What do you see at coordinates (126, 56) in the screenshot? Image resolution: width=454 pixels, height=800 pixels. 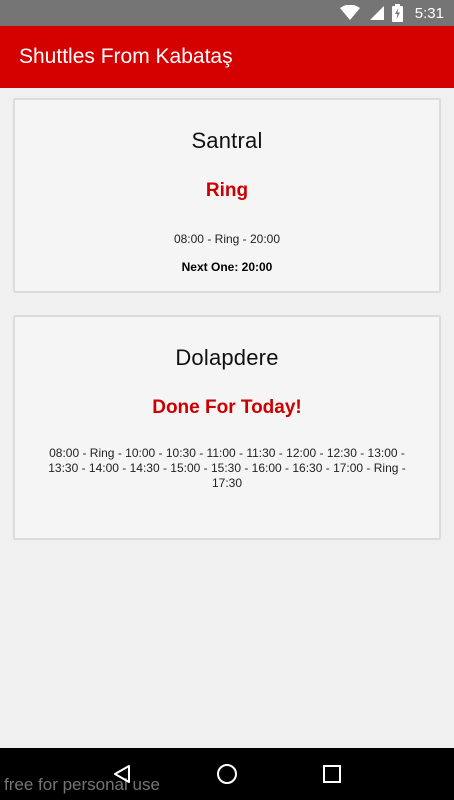 I see `app-title: Shuttles From Kabataş` at bounding box center [126, 56].